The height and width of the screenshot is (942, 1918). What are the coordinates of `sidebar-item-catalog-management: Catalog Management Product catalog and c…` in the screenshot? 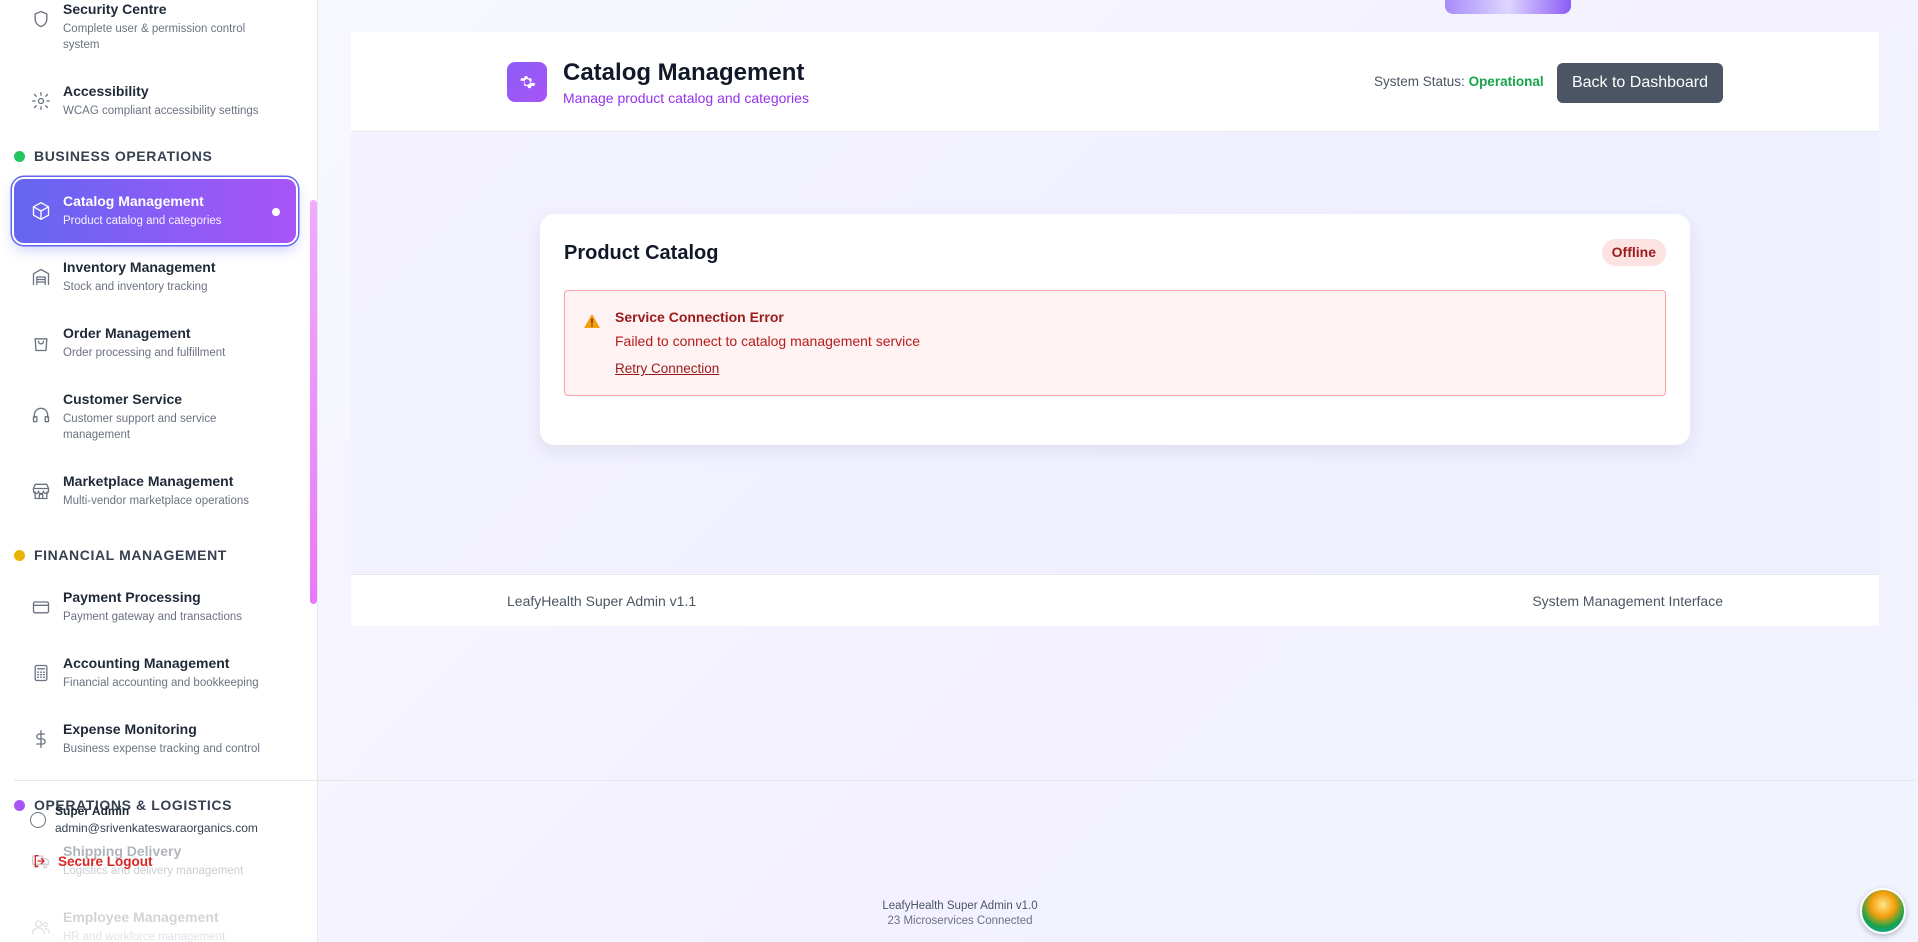 It's located at (155, 211).